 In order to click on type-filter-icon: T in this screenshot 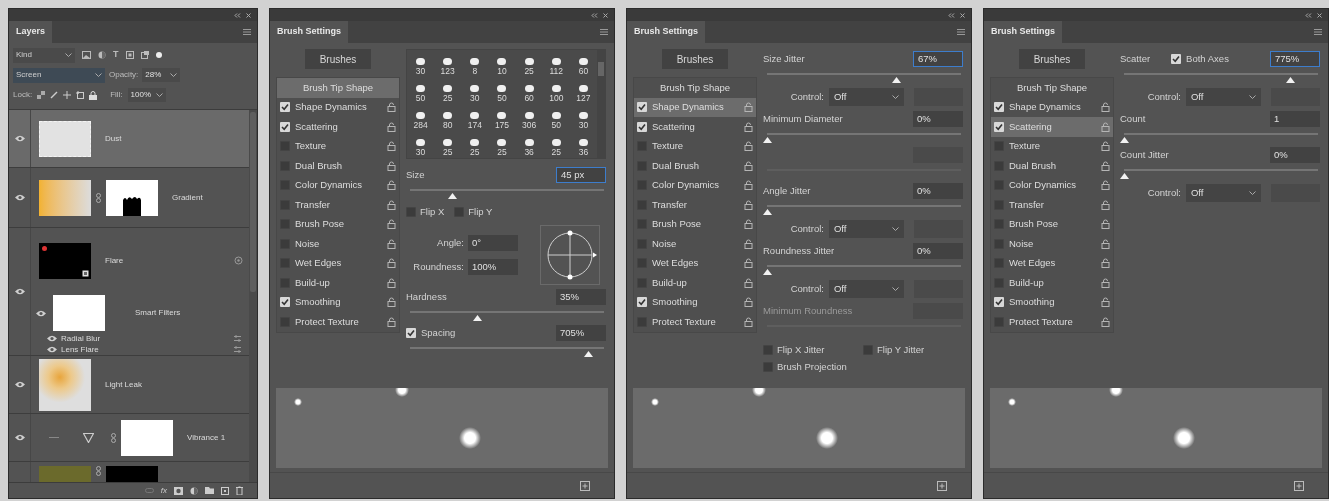, I will do `click(116, 55)`.